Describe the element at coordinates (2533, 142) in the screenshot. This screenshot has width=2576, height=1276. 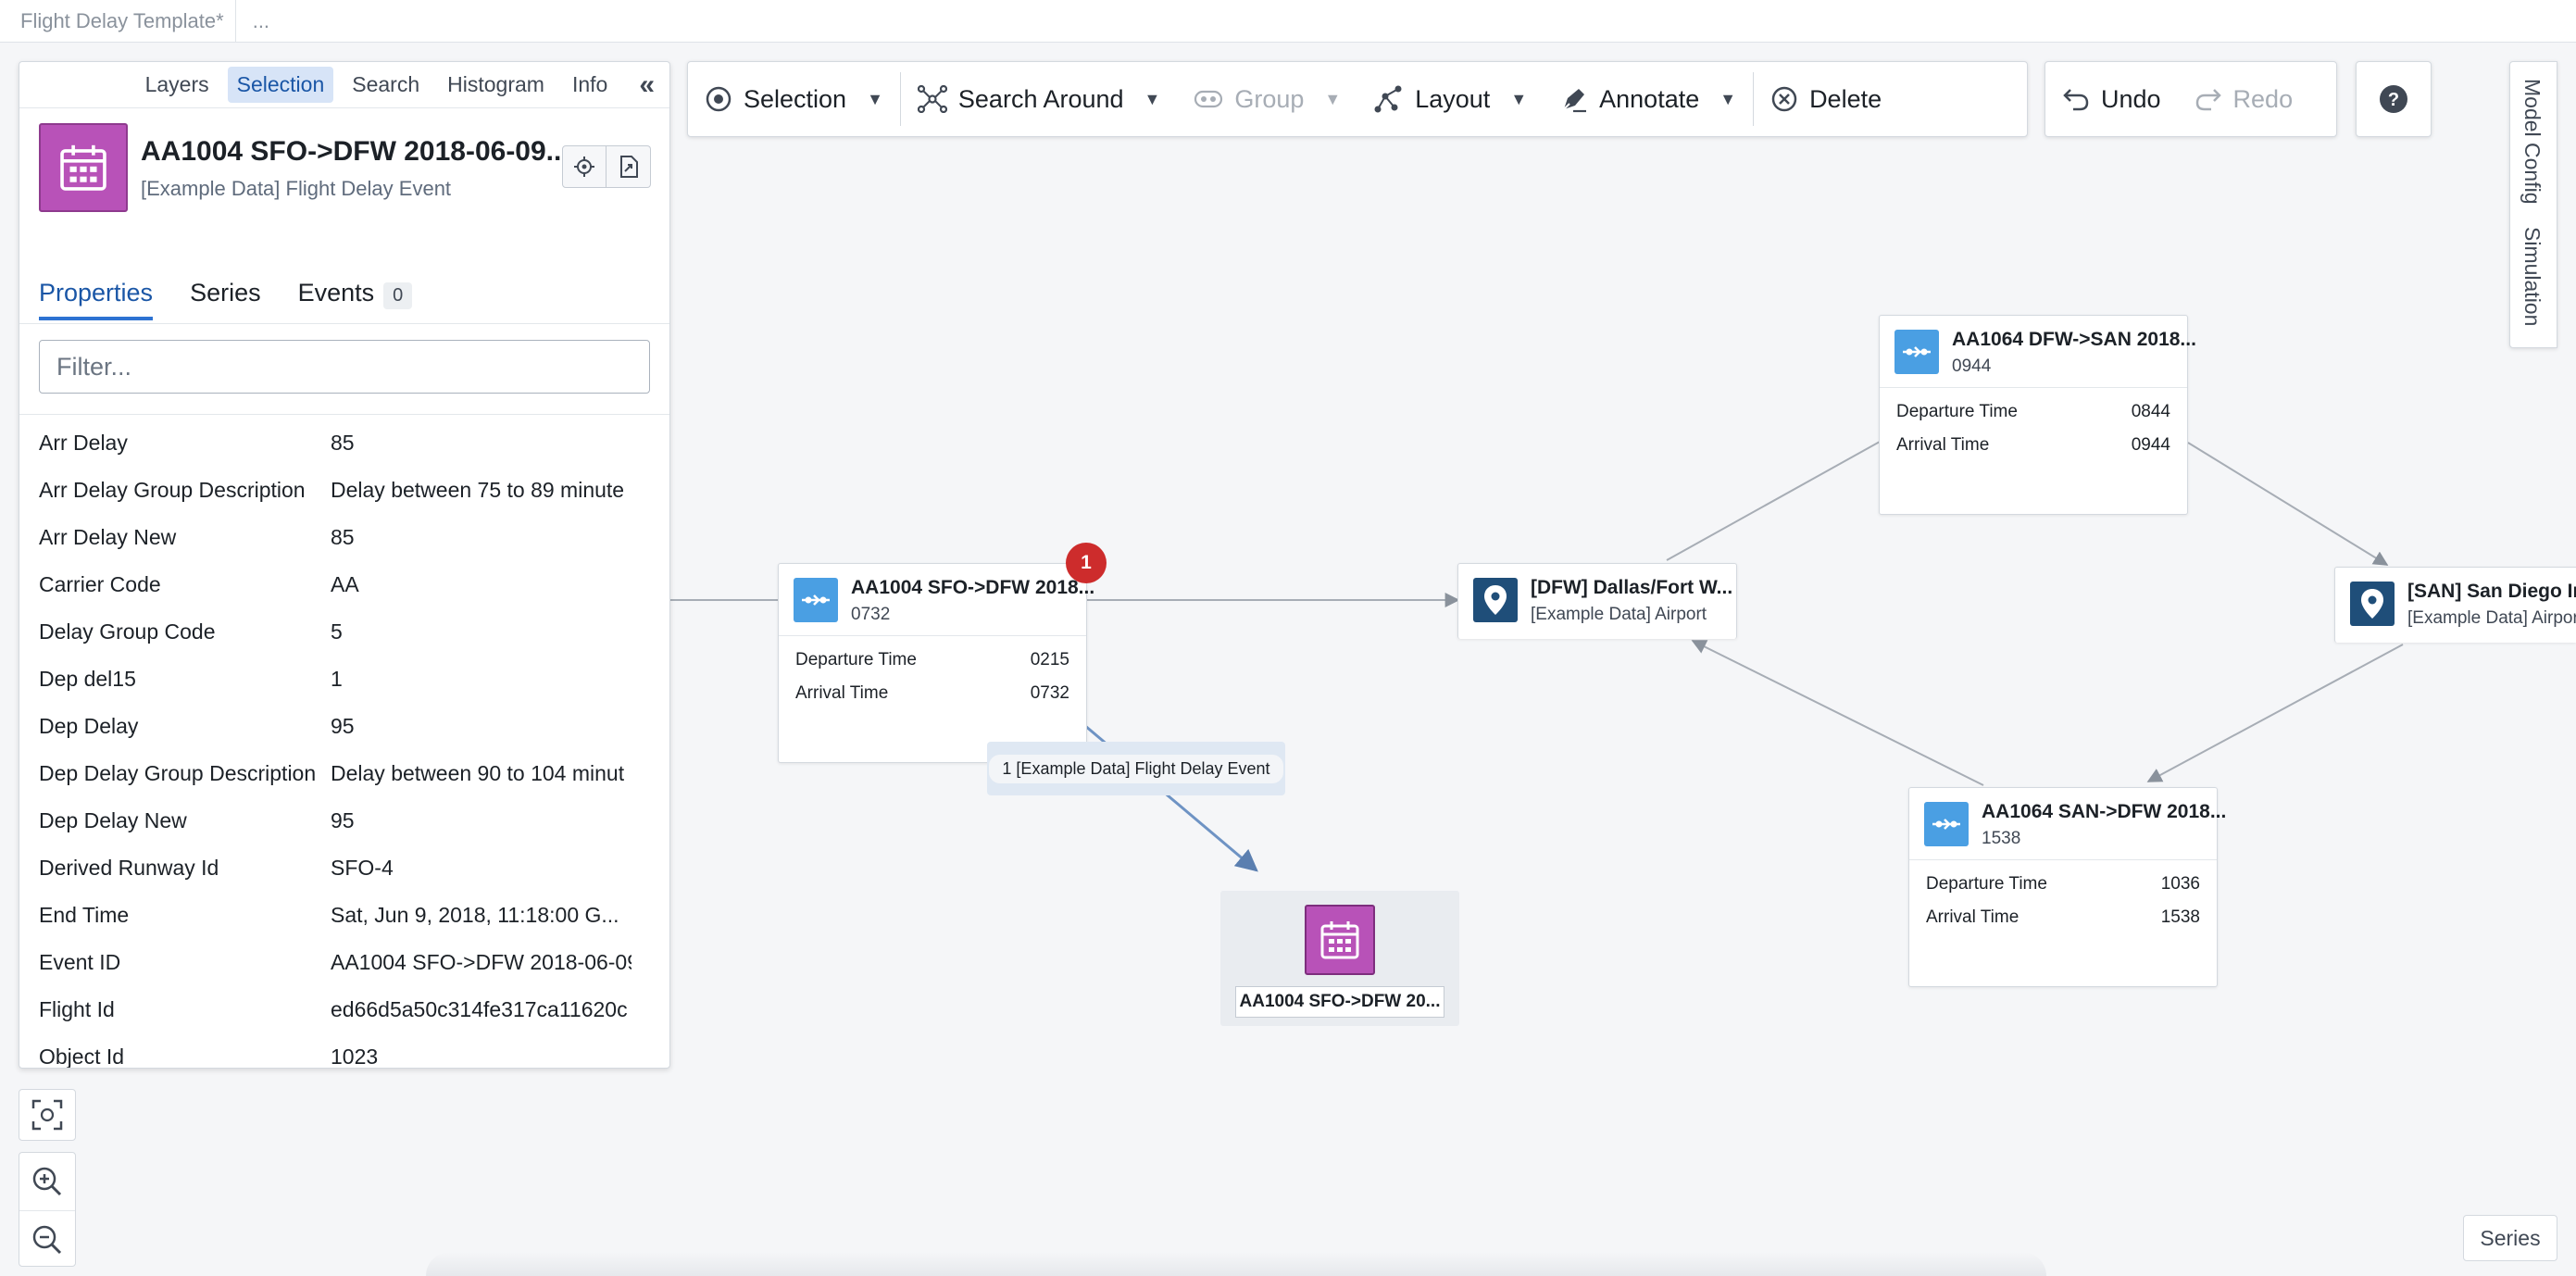
I see `tab-model-config: Model Config` at that location.